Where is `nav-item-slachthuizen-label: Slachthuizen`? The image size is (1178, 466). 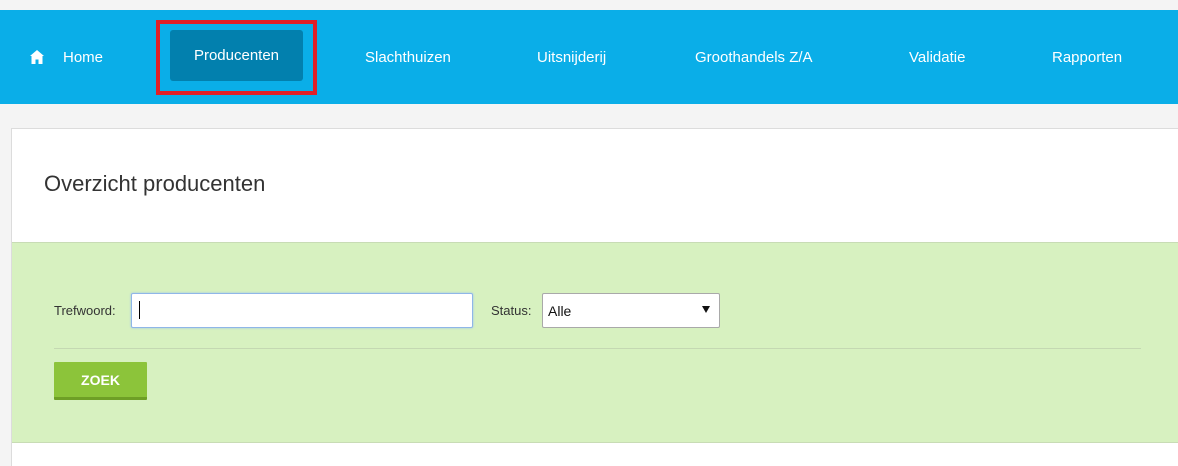
nav-item-slachthuizen-label: Slachthuizen is located at coordinates (408, 57).